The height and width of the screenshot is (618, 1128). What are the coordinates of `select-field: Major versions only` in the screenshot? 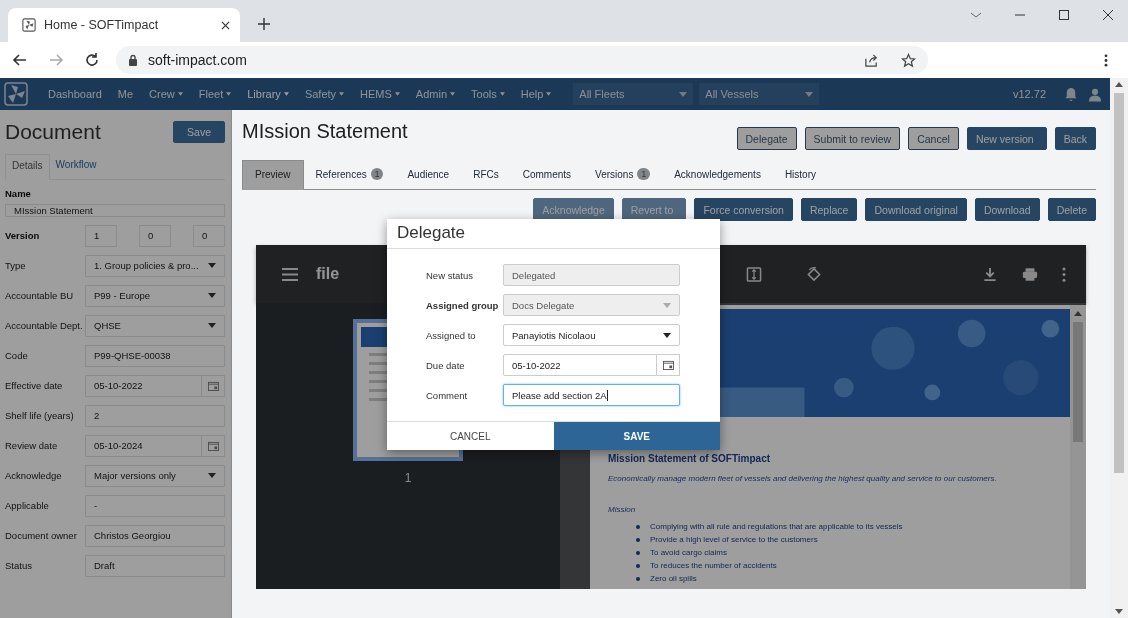 It's located at (155, 475).